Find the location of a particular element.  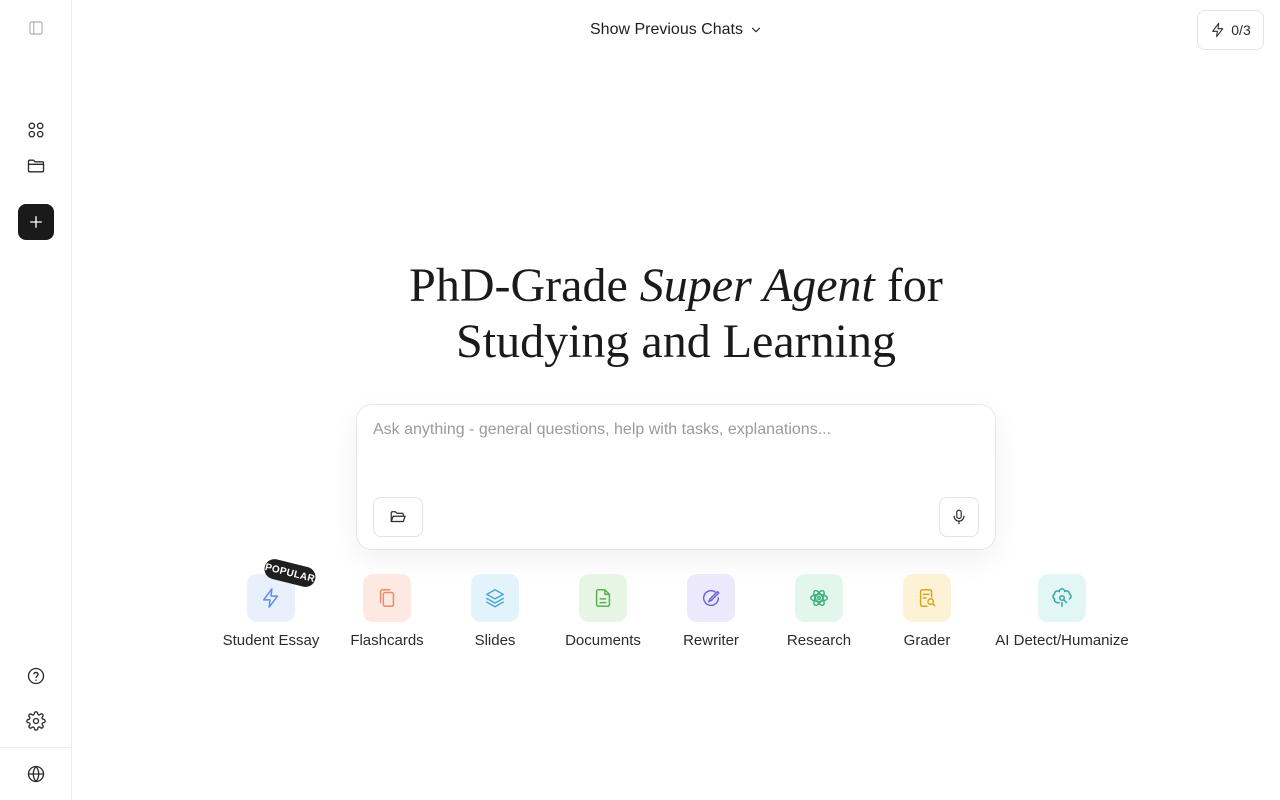

document-icon is located at coordinates (603, 598).